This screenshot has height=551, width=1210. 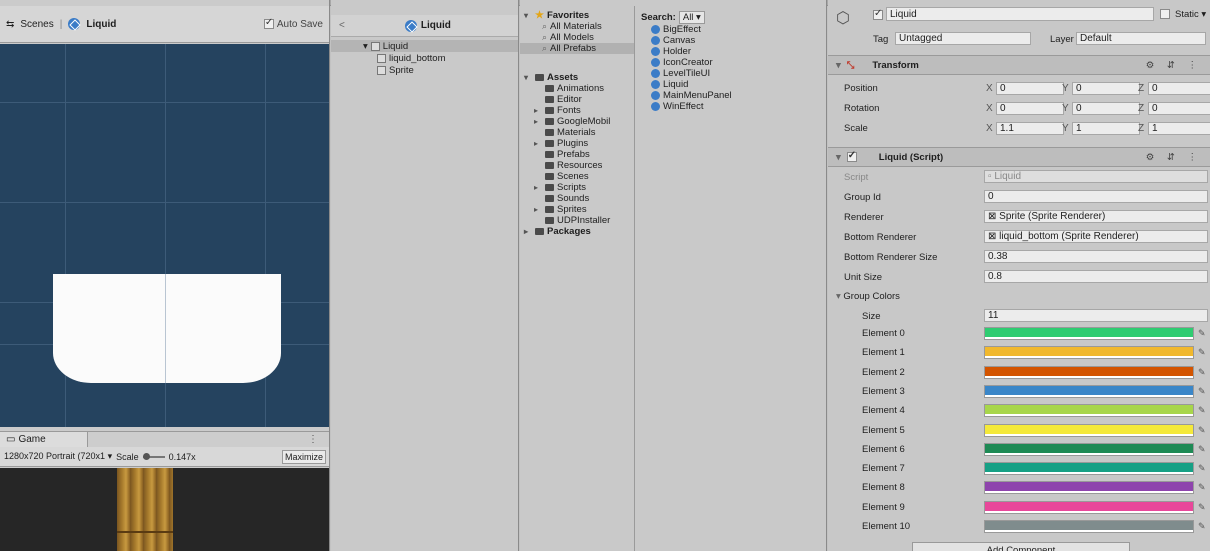 I want to click on hierarchy-item-liquid: ▾ Liquid, so click(x=424, y=46).